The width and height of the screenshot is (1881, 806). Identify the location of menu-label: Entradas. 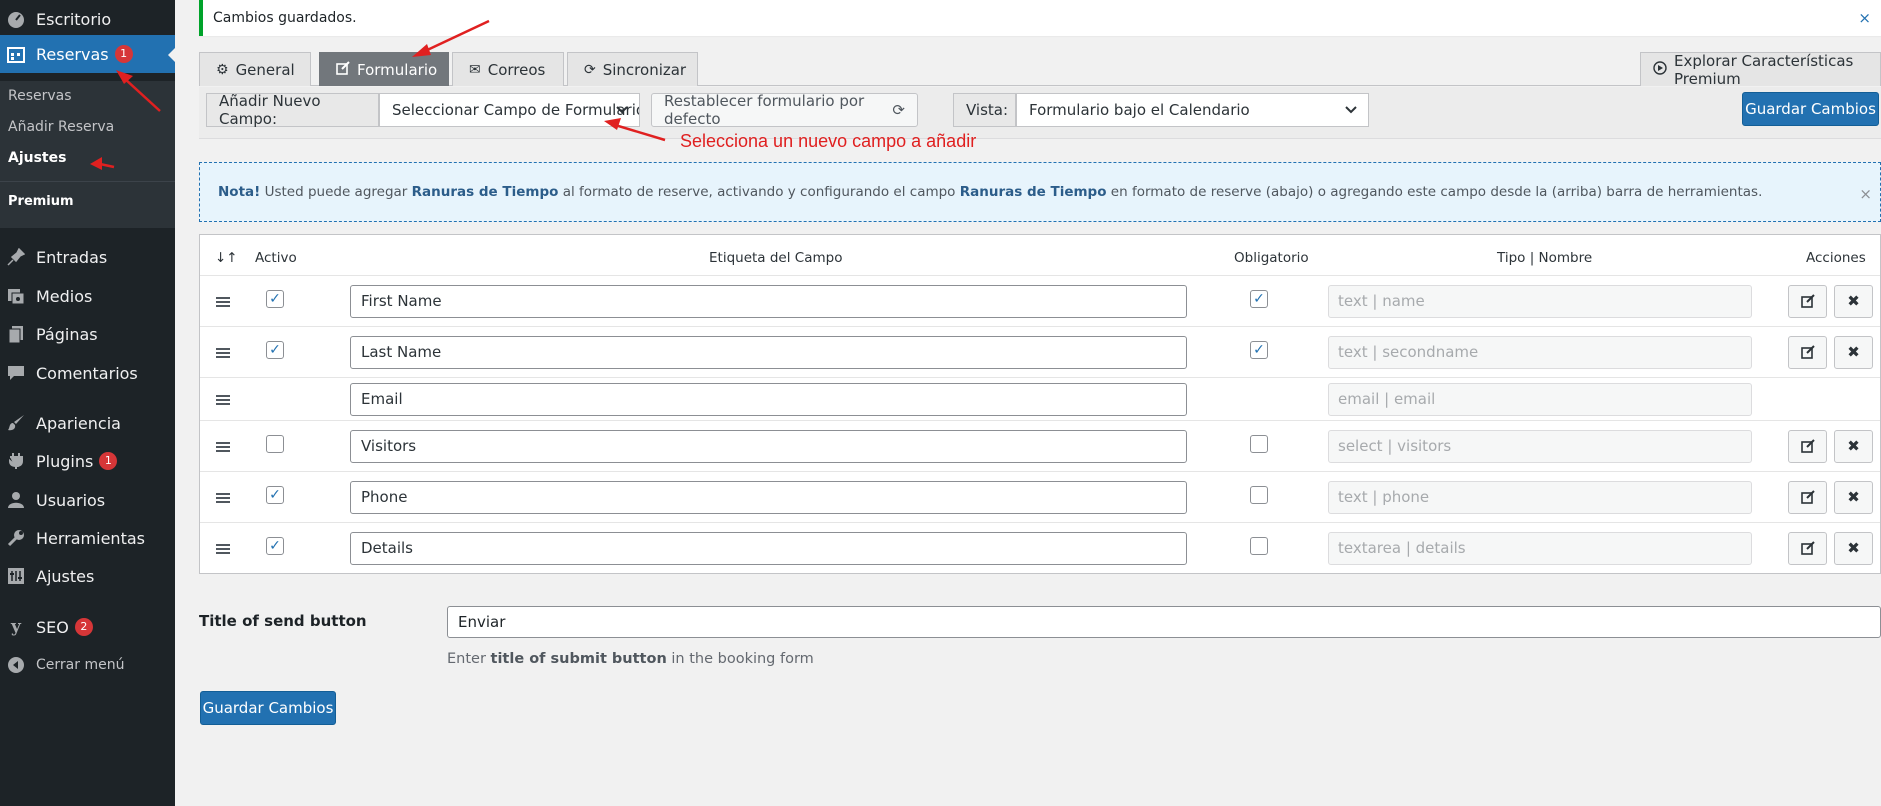
(72, 257).